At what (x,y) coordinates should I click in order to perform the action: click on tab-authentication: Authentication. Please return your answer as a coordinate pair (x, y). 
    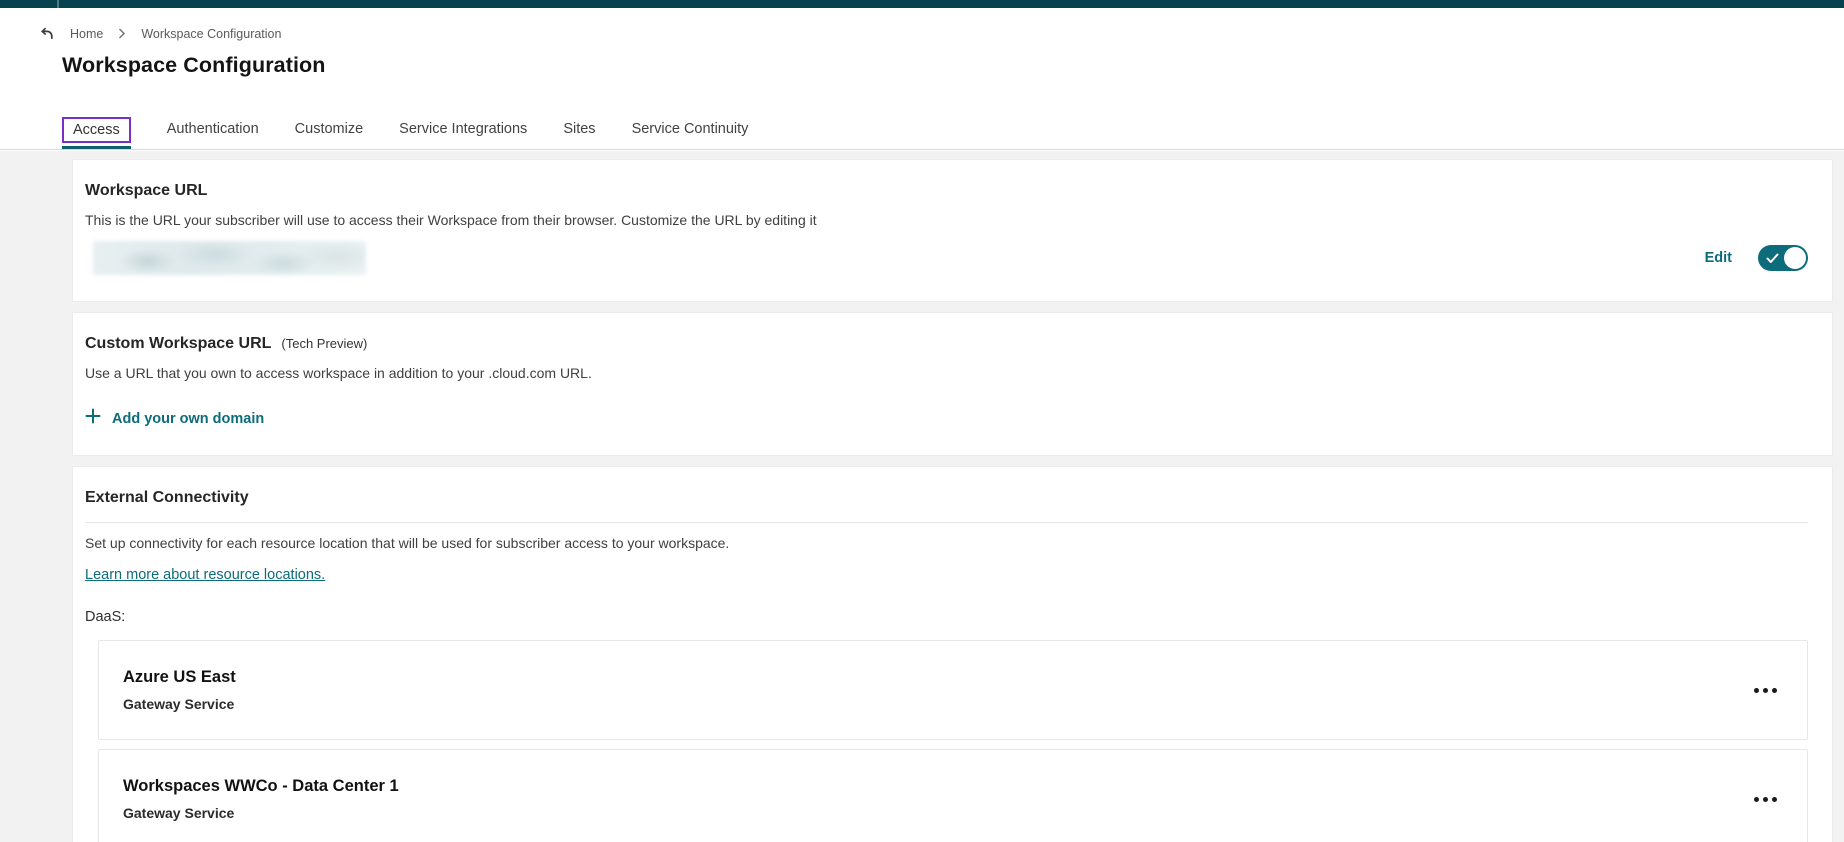
    Looking at the image, I should click on (213, 133).